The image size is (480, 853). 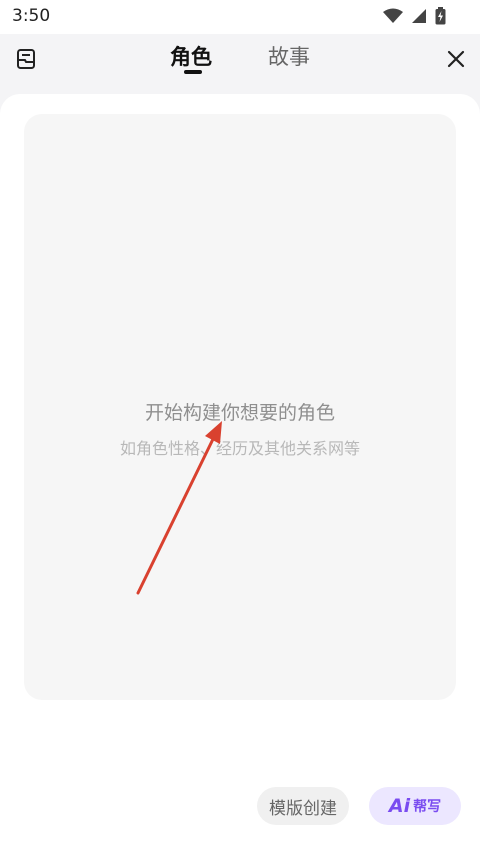 I want to click on template-create-button: 模版创建, so click(x=303, y=806).